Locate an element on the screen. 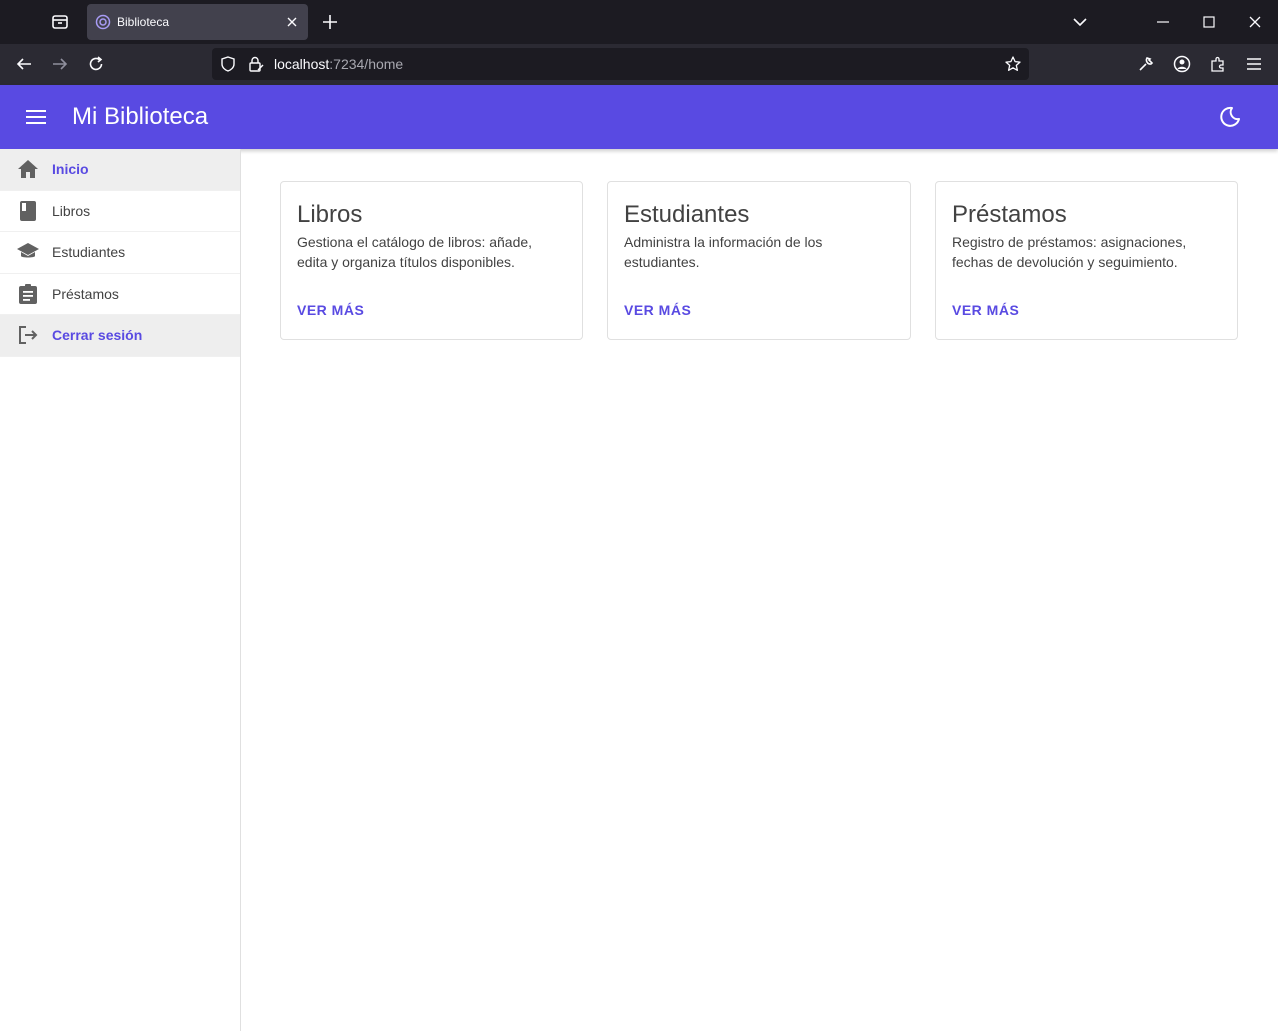  address-bar: localhost:7234/home is located at coordinates (620, 64).